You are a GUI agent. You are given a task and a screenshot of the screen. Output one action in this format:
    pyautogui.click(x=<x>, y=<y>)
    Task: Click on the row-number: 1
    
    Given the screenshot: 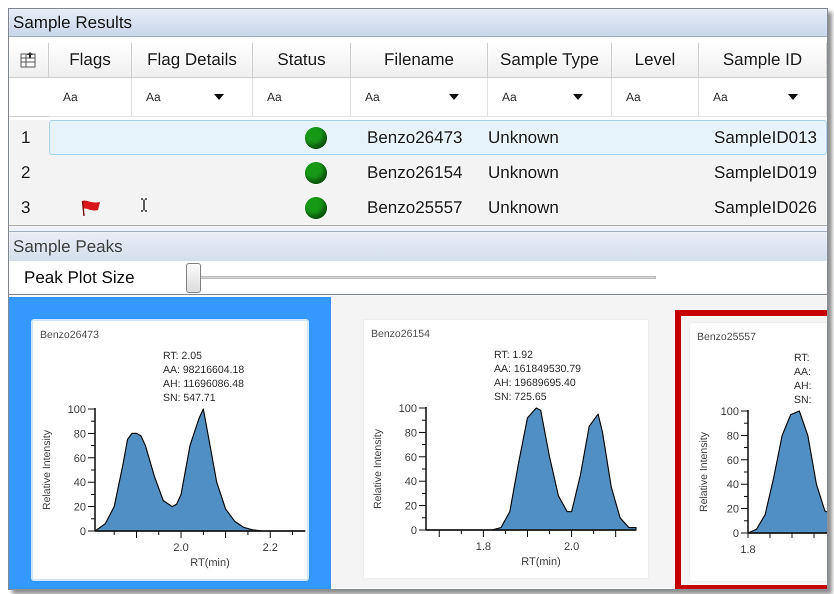 What is the action you would take?
    pyautogui.click(x=26, y=137)
    